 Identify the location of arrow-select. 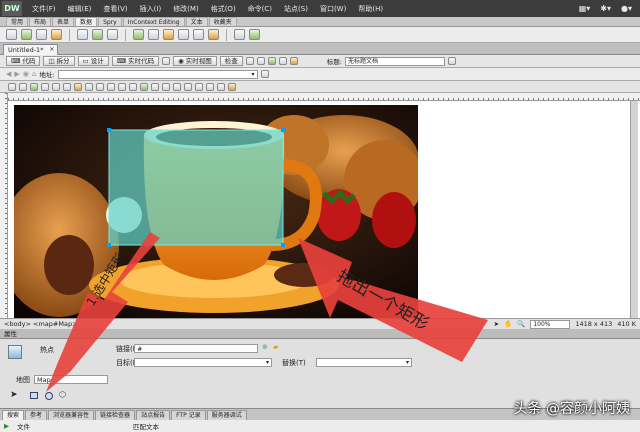
(103, 312).